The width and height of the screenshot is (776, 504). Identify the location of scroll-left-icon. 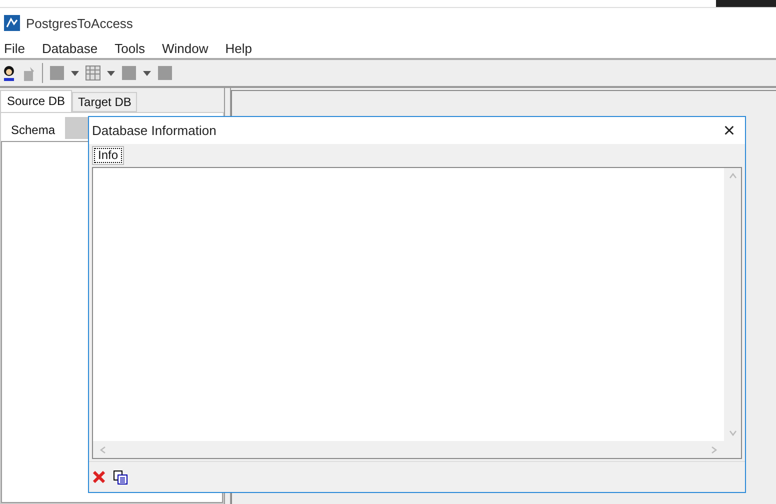
(103, 450).